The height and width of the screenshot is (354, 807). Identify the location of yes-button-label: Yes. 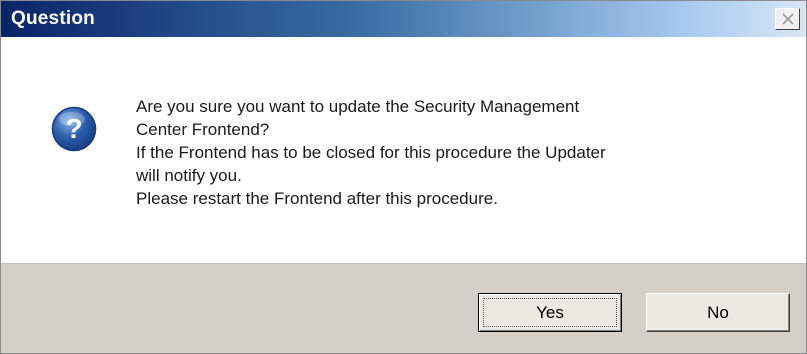
(550, 312).